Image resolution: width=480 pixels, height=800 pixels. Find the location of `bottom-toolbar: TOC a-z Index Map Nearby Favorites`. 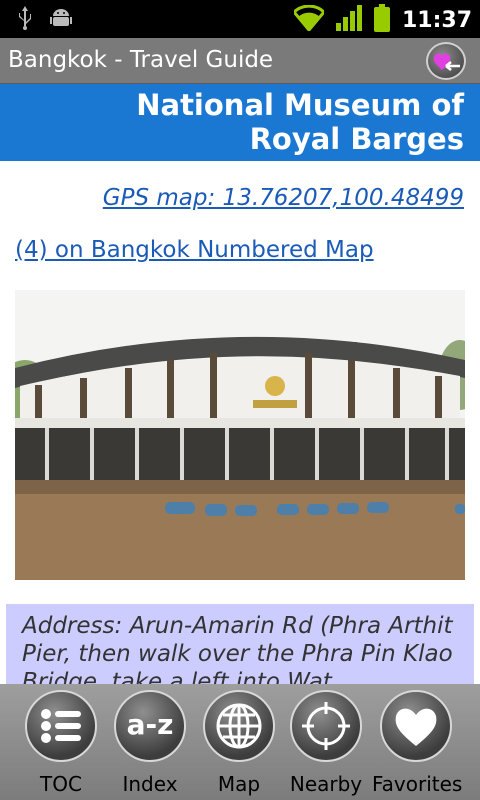

bottom-toolbar: TOC a-z Index Map Nearby Favorites is located at coordinates (240, 742).